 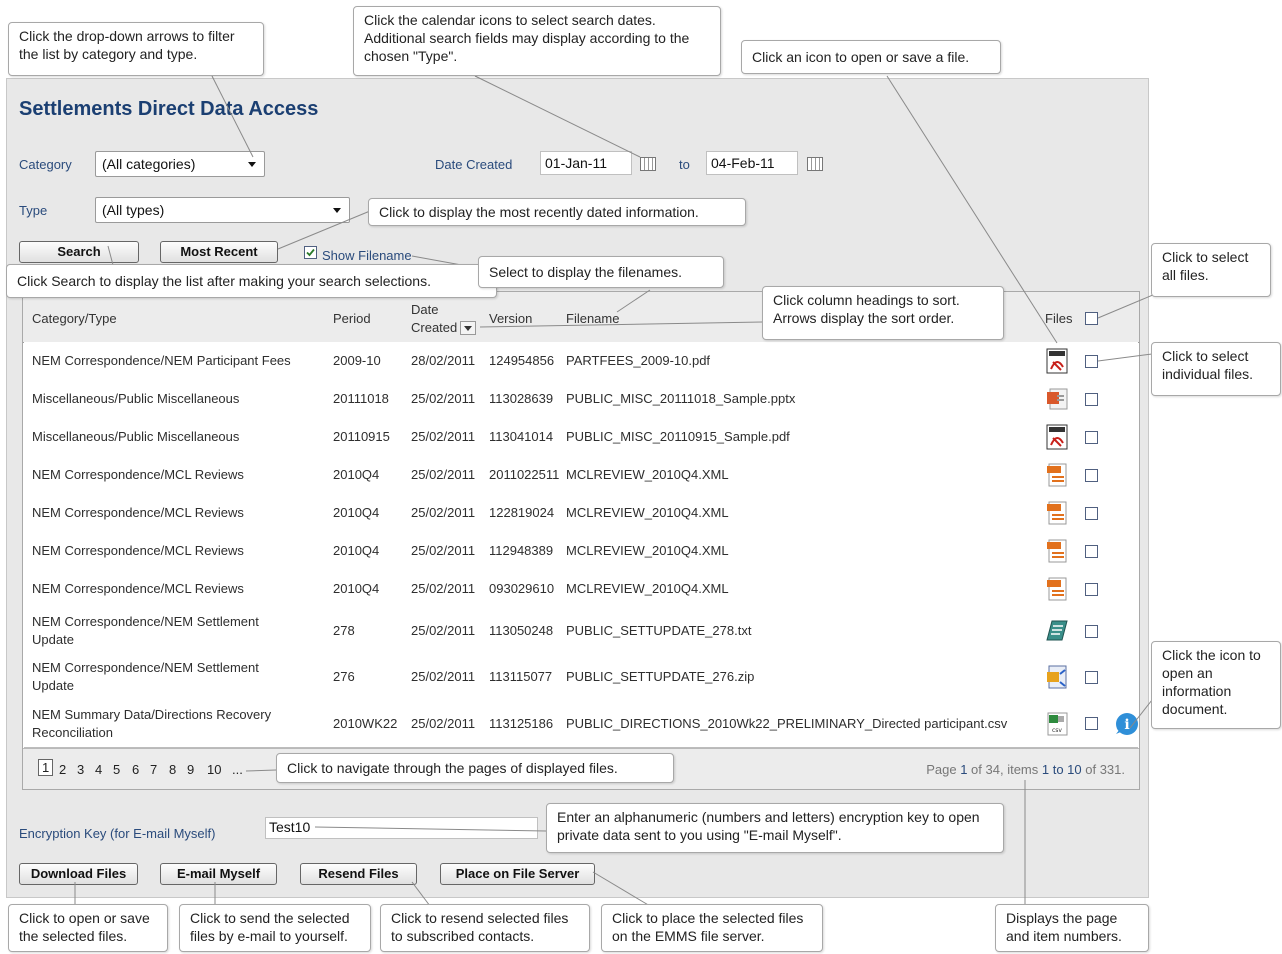 I want to click on cell-category: NEM Correspondence/NEM Participant Fees, so click(x=161, y=360).